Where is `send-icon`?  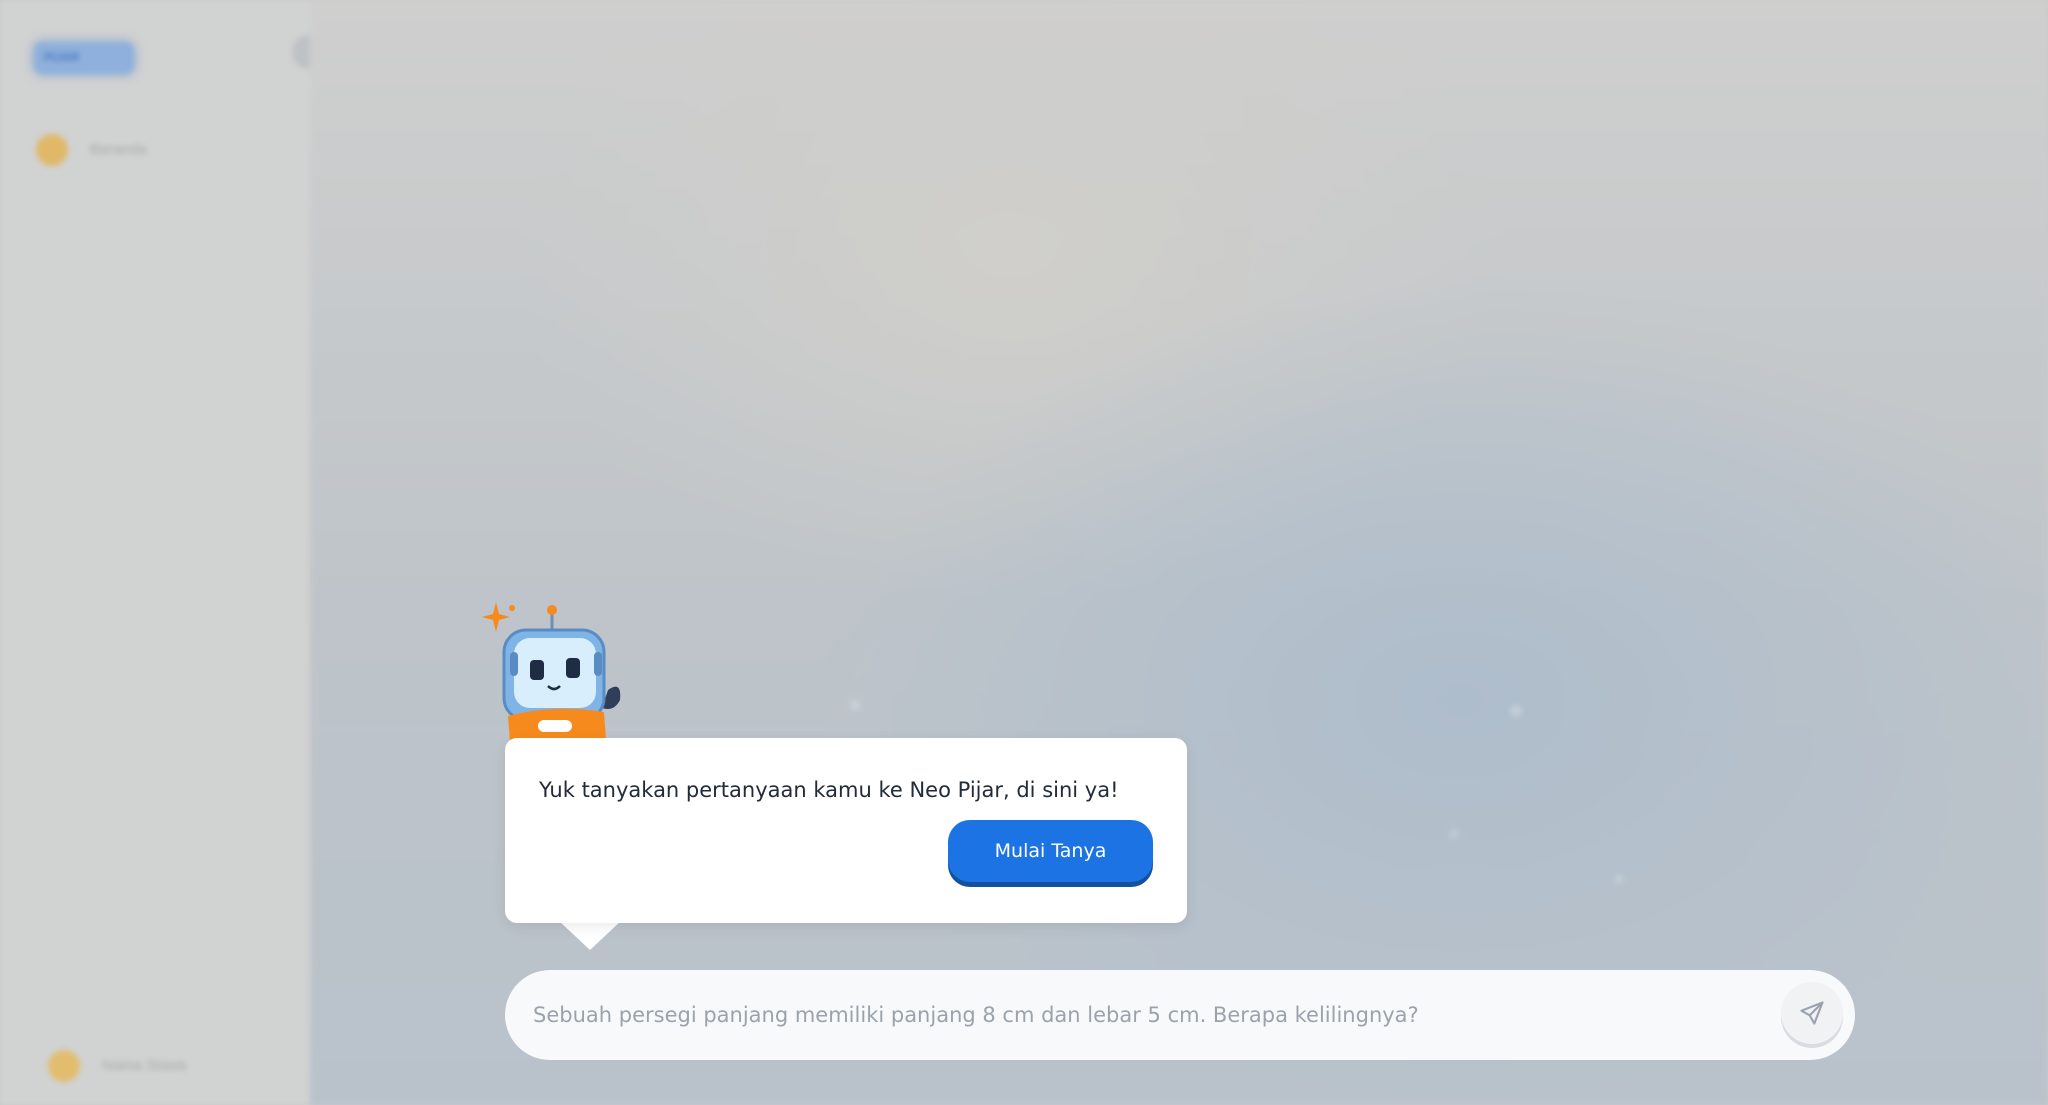 send-icon is located at coordinates (1812, 1013).